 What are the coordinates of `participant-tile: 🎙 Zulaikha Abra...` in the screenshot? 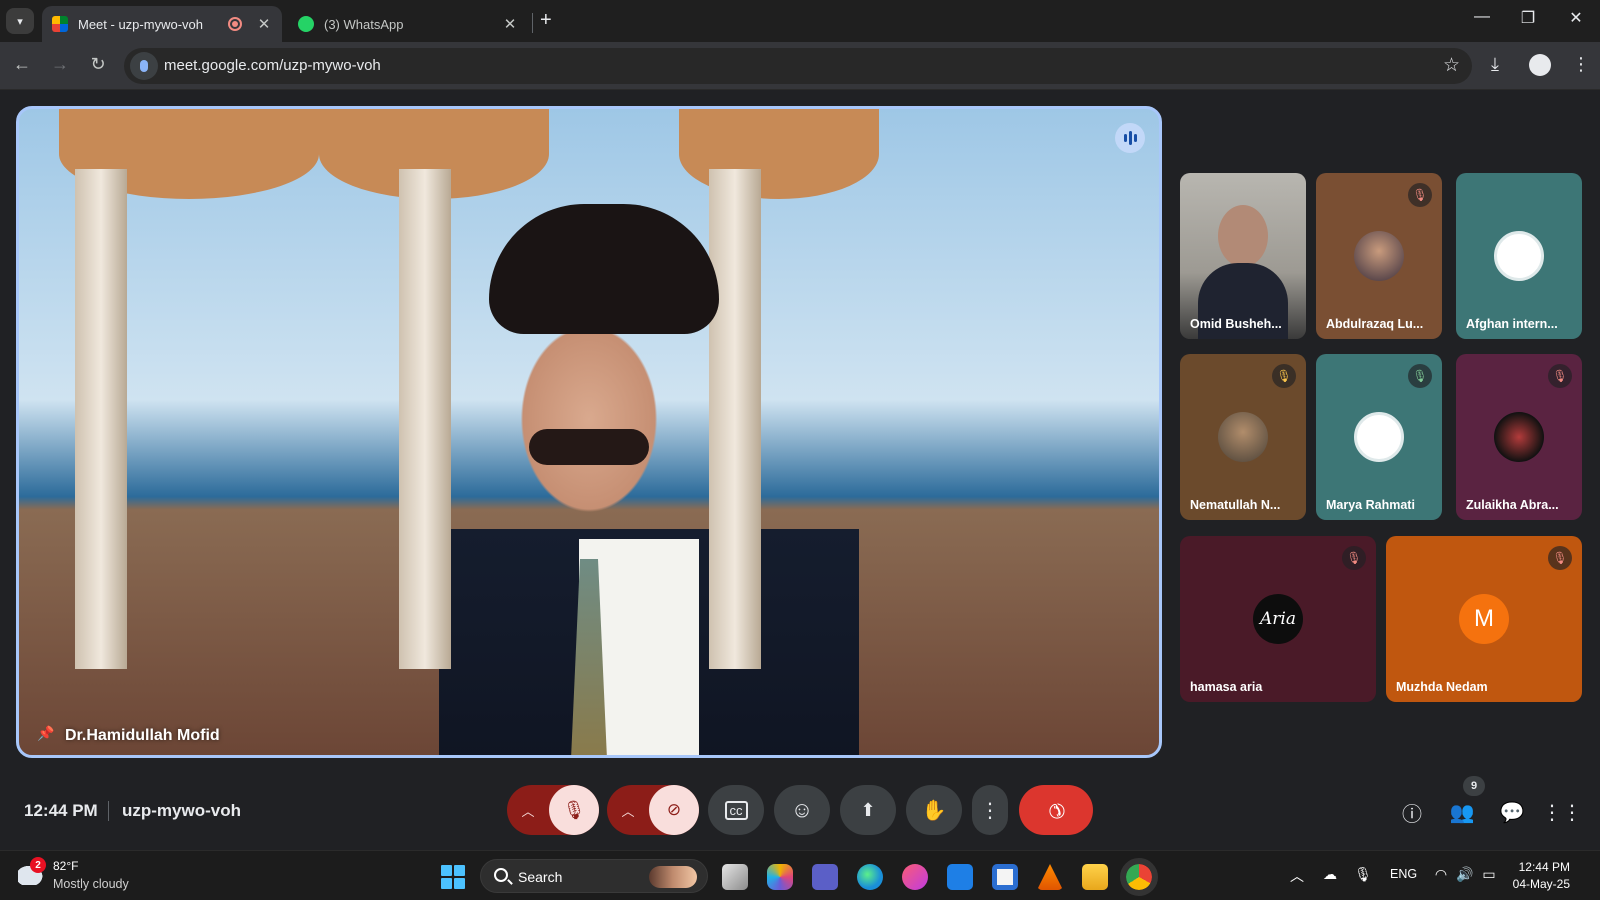 It's located at (1519, 437).